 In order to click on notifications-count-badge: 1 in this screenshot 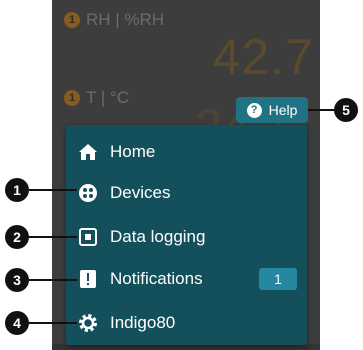, I will do `click(278, 279)`.